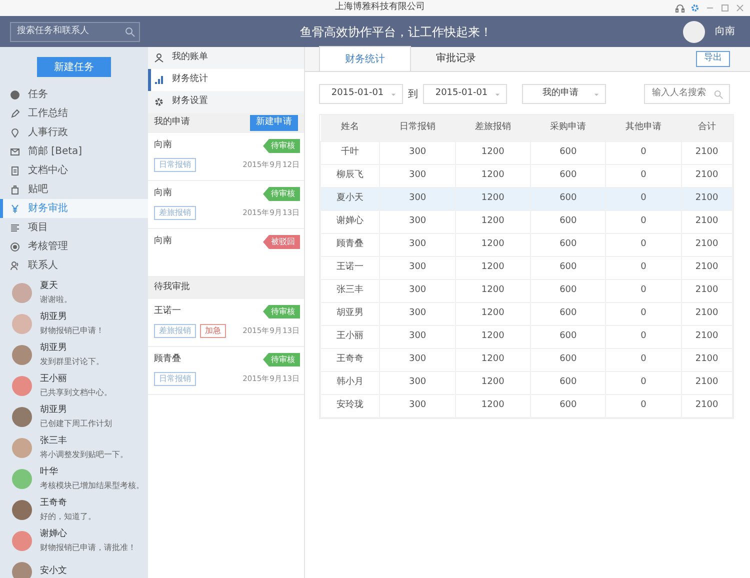 This screenshot has width=750, height=578. I want to click on sidebar-item: 文档中心, so click(74, 170).